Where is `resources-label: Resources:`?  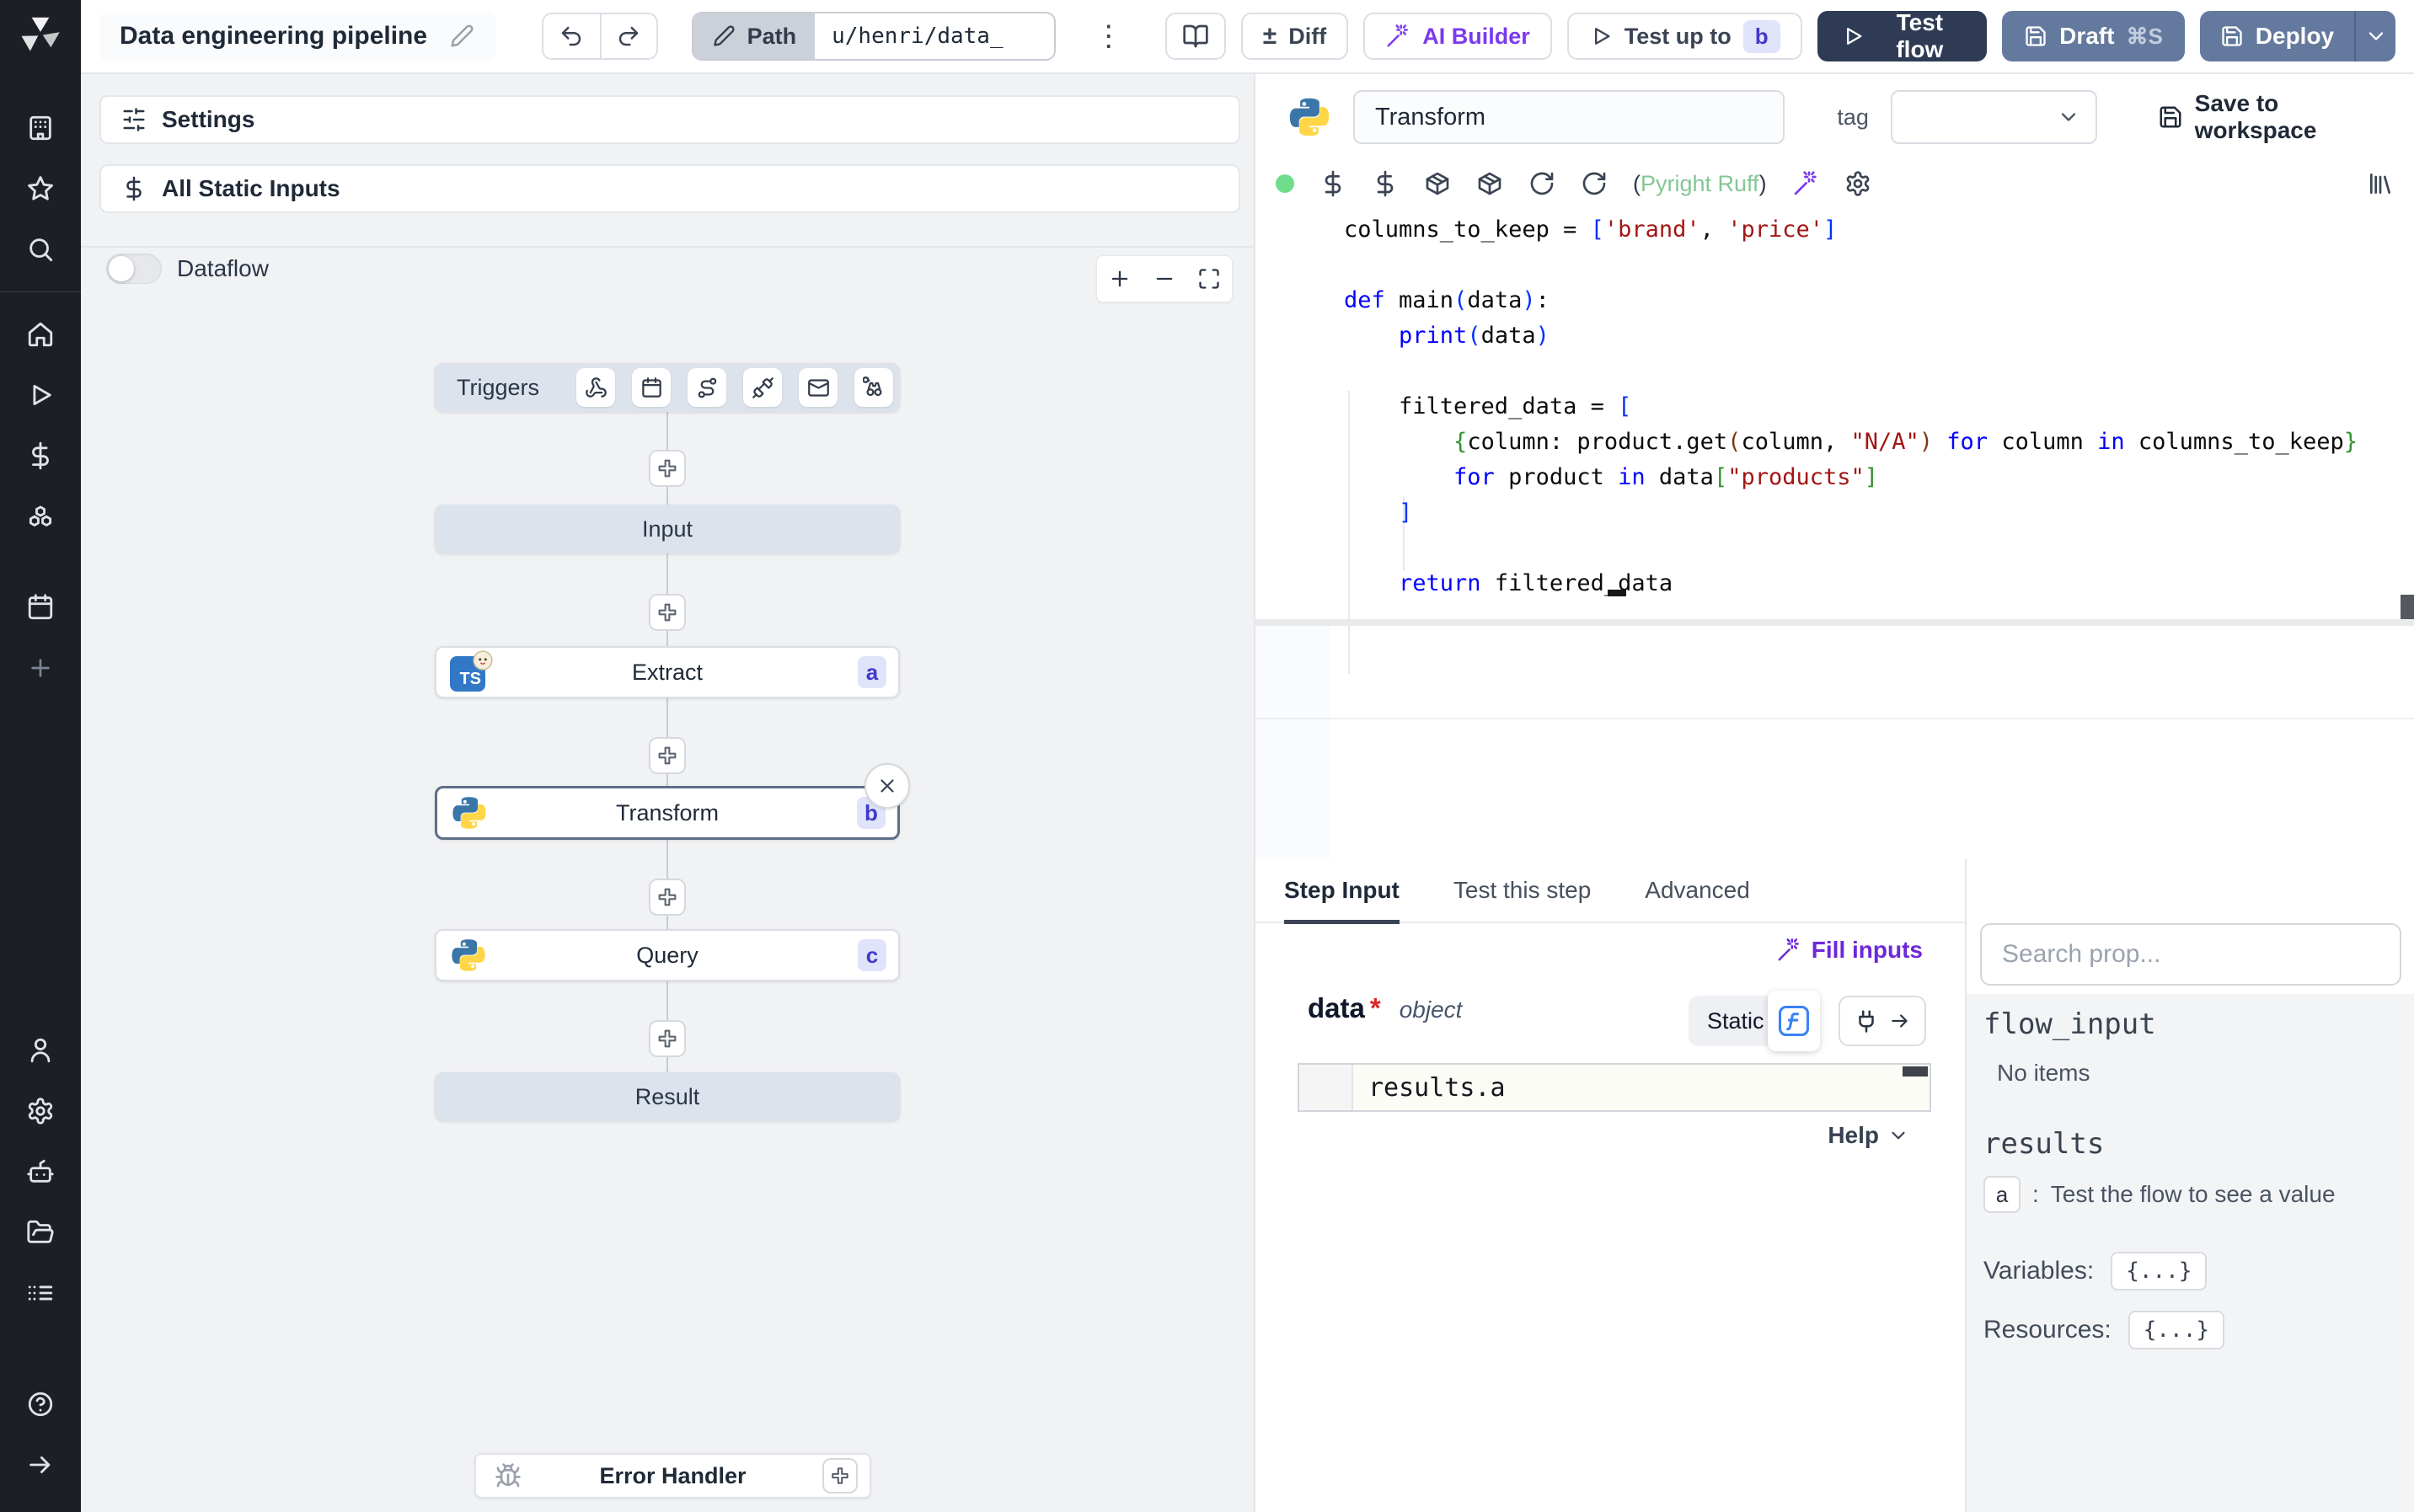 resources-label: Resources: is located at coordinates (2047, 1330).